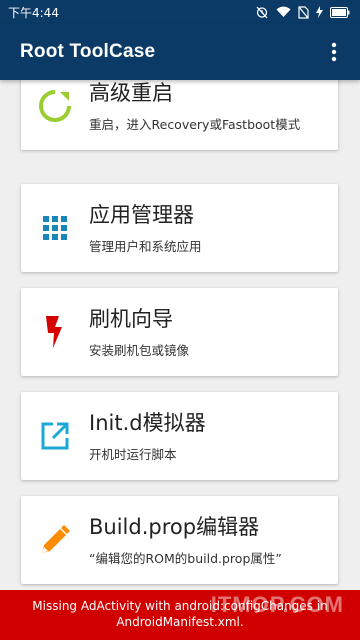 This screenshot has width=360, height=640. What do you see at coordinates (262, 12) in the screenshot?
I see `alarm-off-icon` at bounding box center [262, 12].